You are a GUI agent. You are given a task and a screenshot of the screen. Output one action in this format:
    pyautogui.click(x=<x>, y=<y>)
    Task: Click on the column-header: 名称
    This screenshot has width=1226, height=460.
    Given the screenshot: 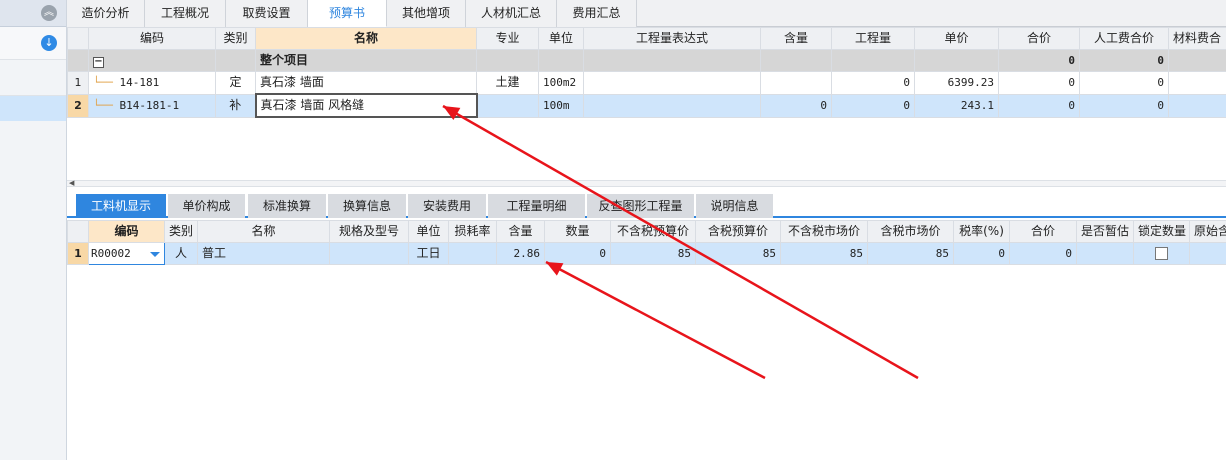 What is the action you would take?
    pyautogui.click(x=263, y=231)
    